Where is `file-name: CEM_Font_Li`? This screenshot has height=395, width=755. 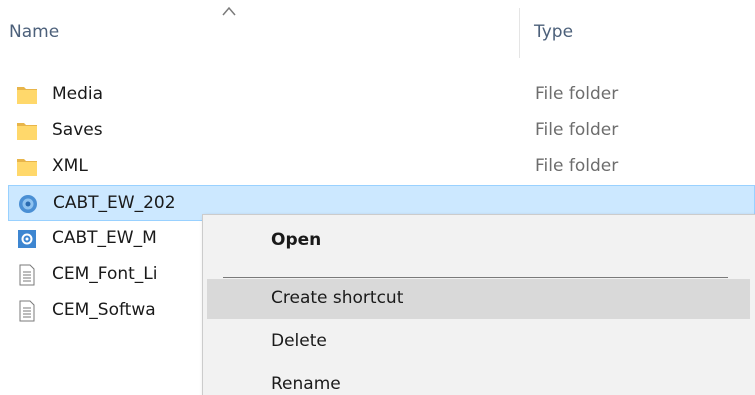 file-name: CEM_Font_Li is located at coordinates (105, 274).